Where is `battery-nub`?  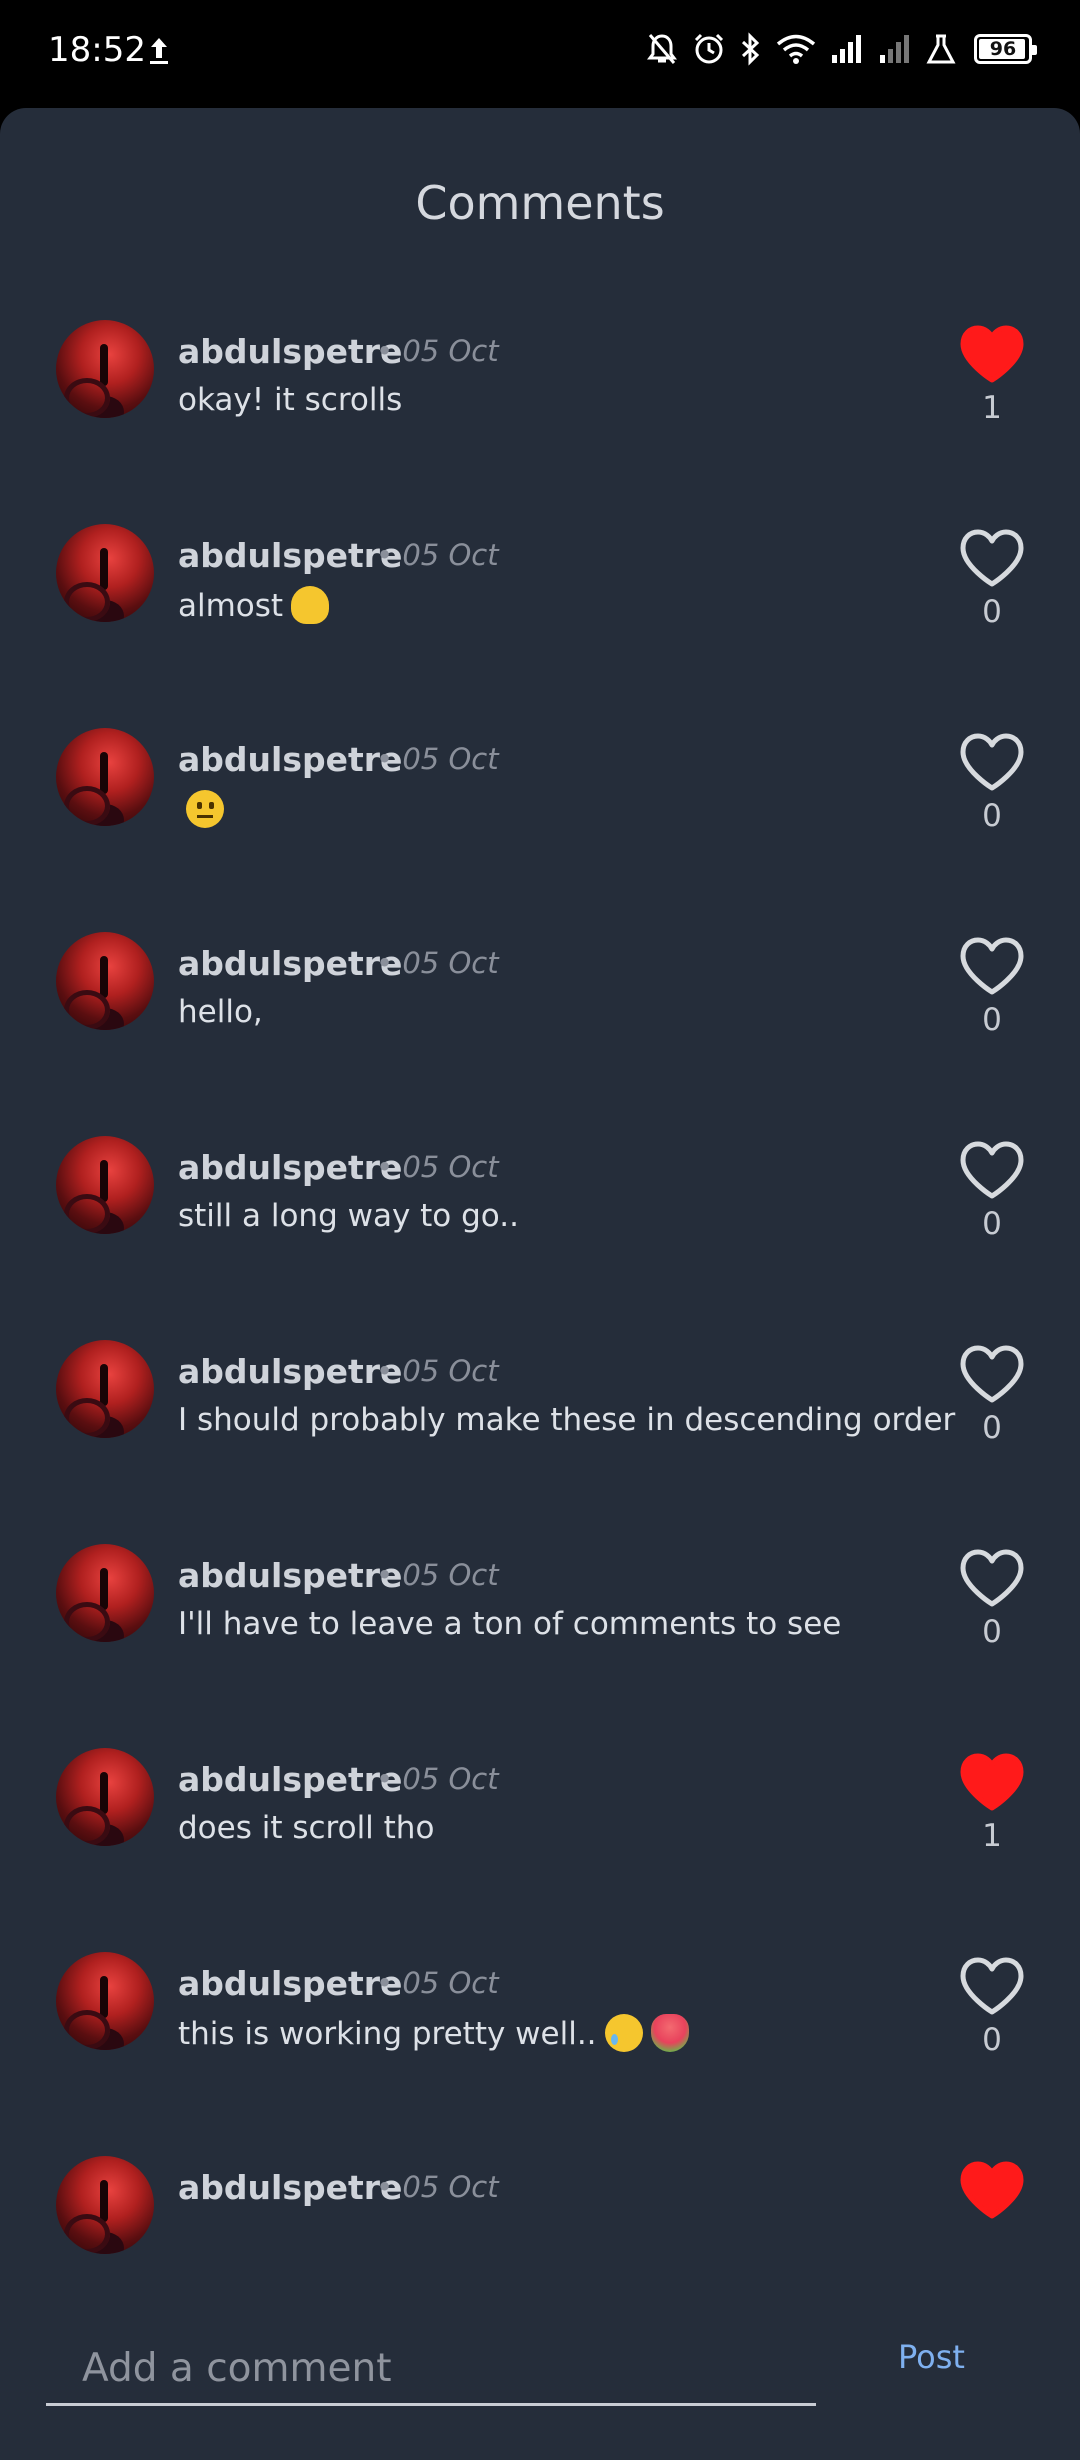
battery-nub is located at coordinates (1034, 50).